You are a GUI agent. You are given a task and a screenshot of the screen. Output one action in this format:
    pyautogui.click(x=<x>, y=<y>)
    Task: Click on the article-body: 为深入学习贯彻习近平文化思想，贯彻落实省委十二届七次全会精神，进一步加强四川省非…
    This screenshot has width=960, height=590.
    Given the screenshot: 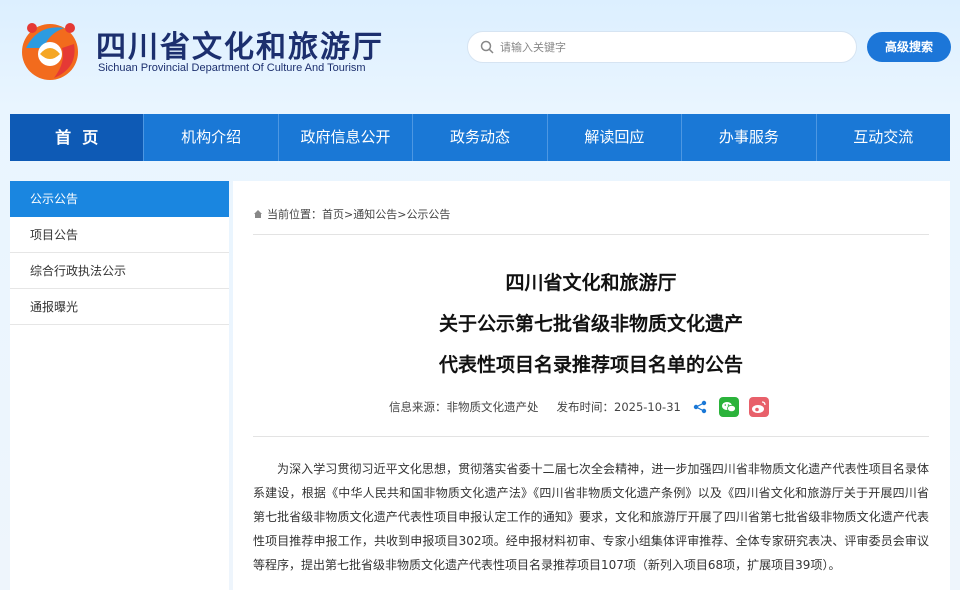 What is the action you would take?
    pyautogui.click(x=591, y=517)
    